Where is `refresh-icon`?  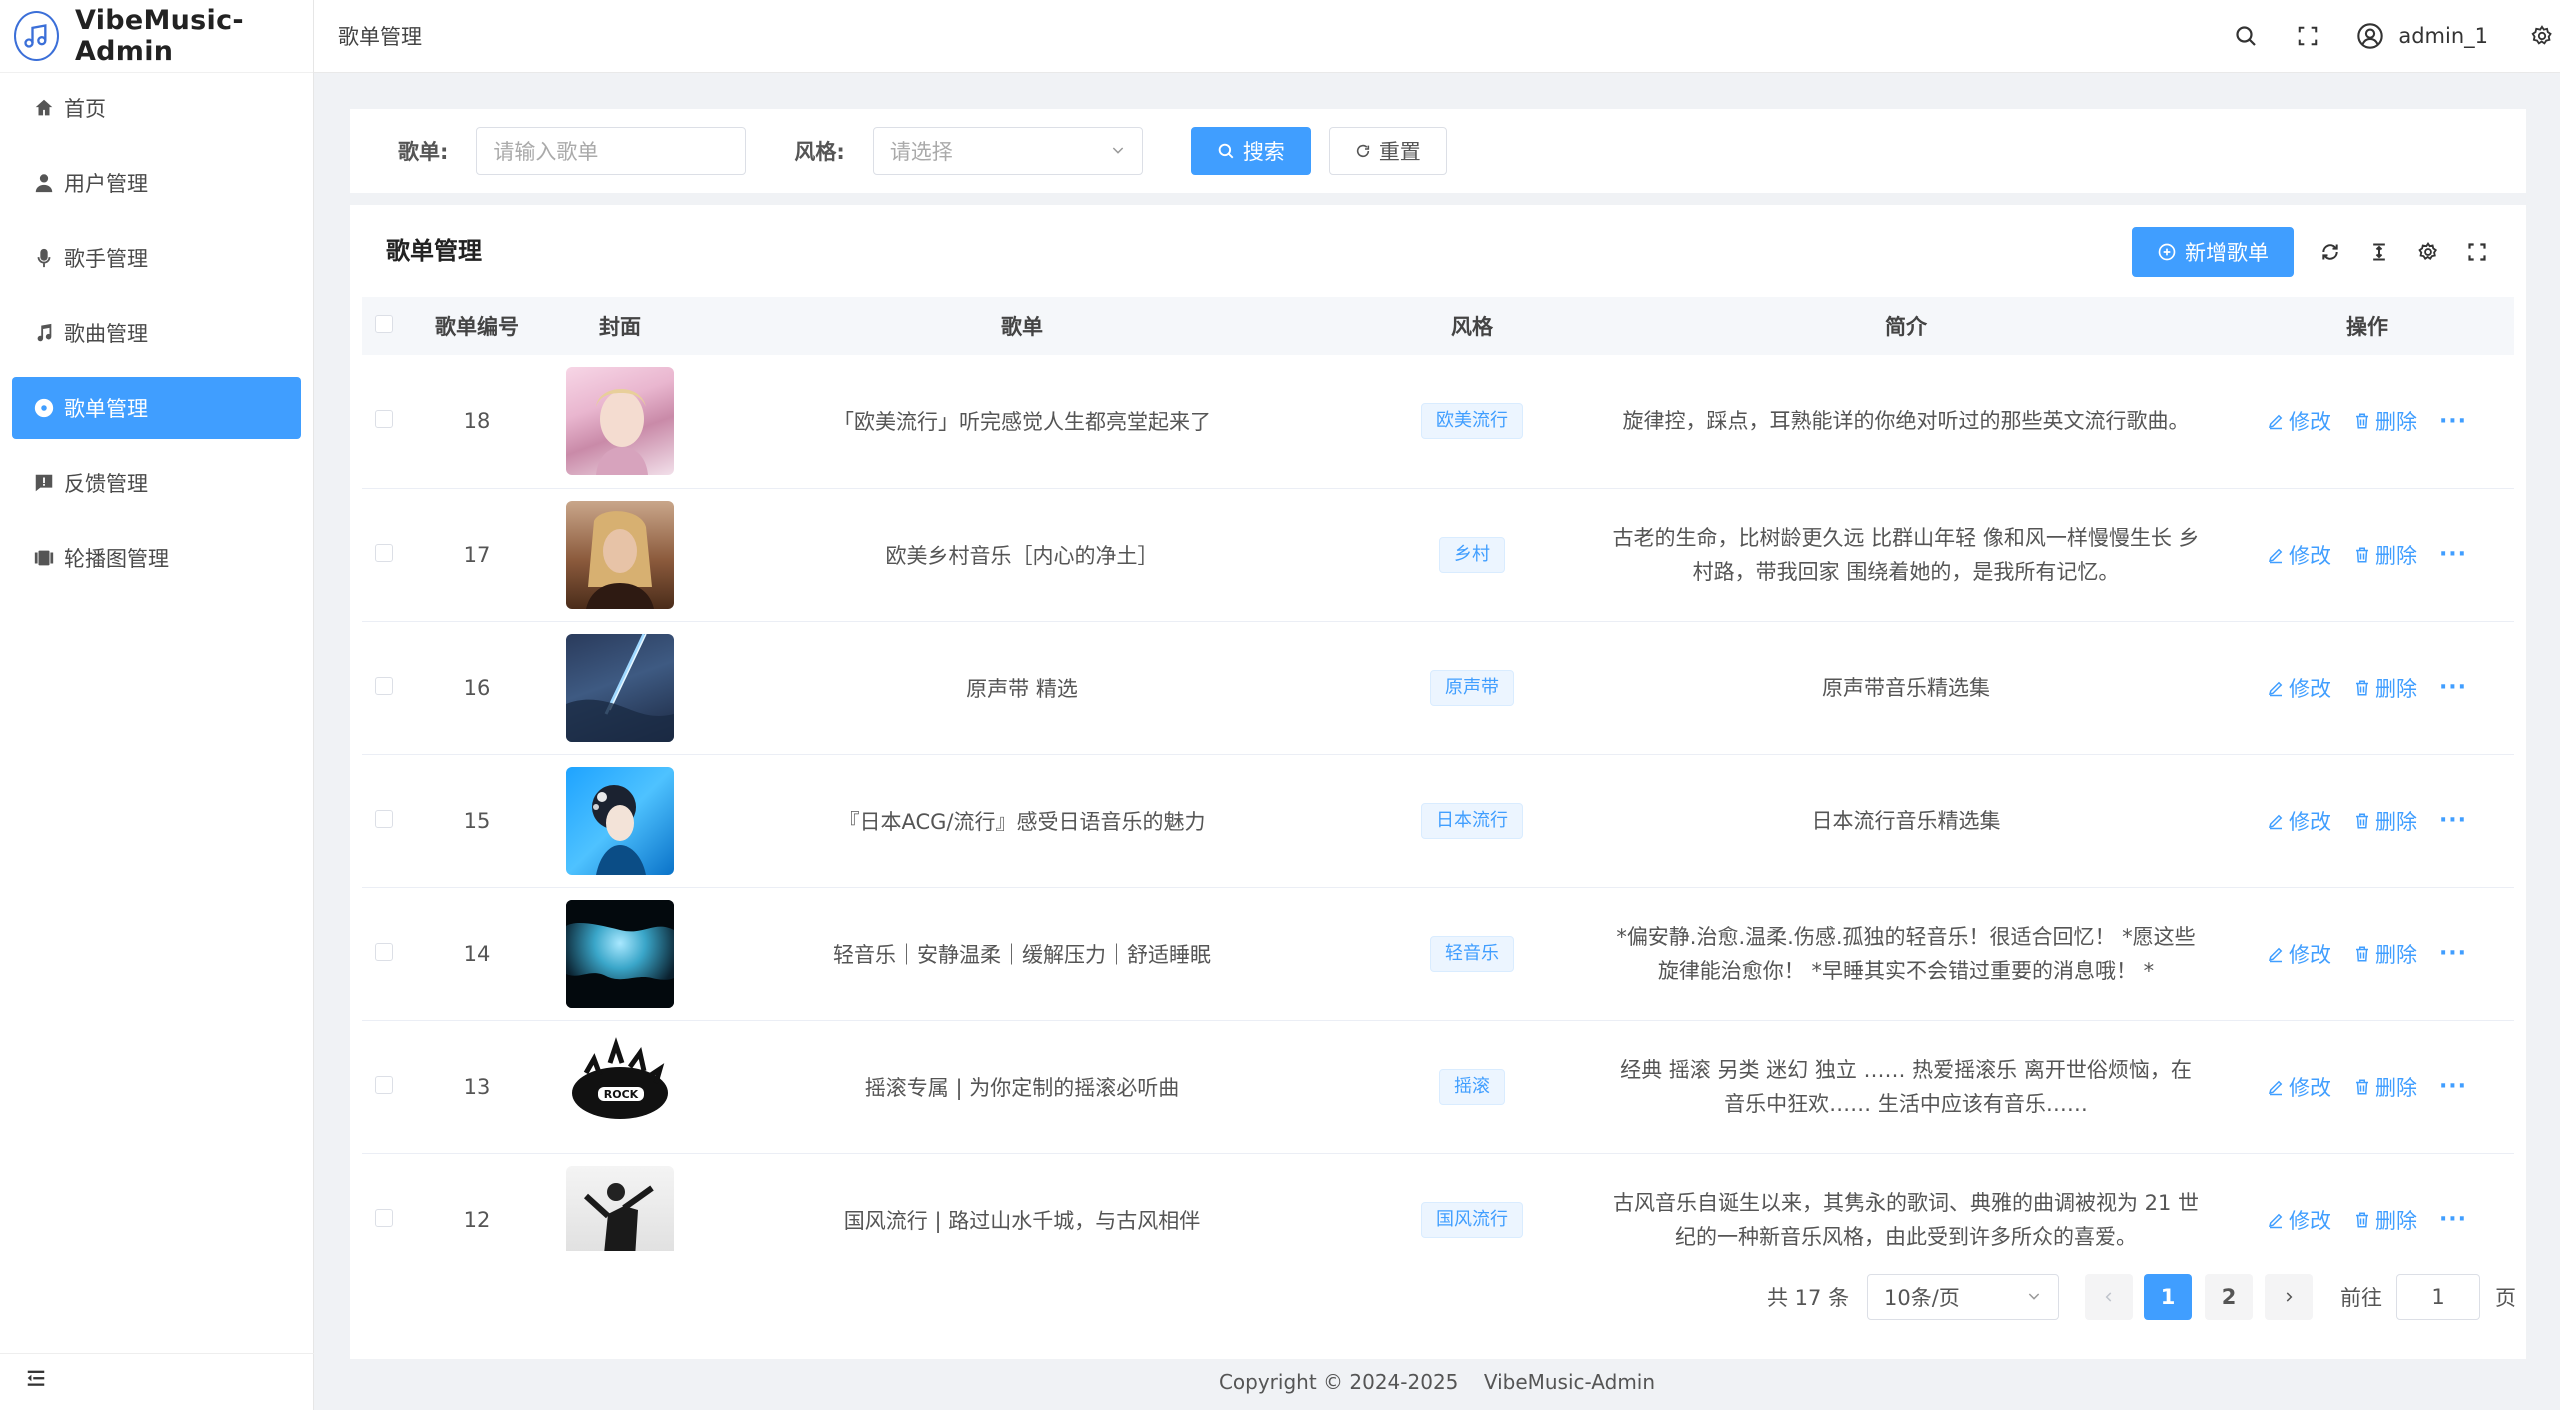
refresh-icon is located at coordinates (2330, 252).